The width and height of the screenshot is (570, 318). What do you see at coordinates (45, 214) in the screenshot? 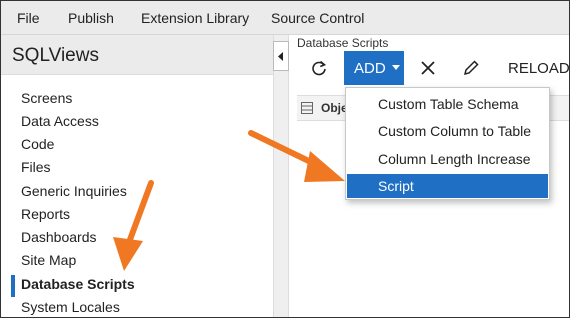
I see `sidebar-item-reports: Reports` at bounding box center [45, 214].